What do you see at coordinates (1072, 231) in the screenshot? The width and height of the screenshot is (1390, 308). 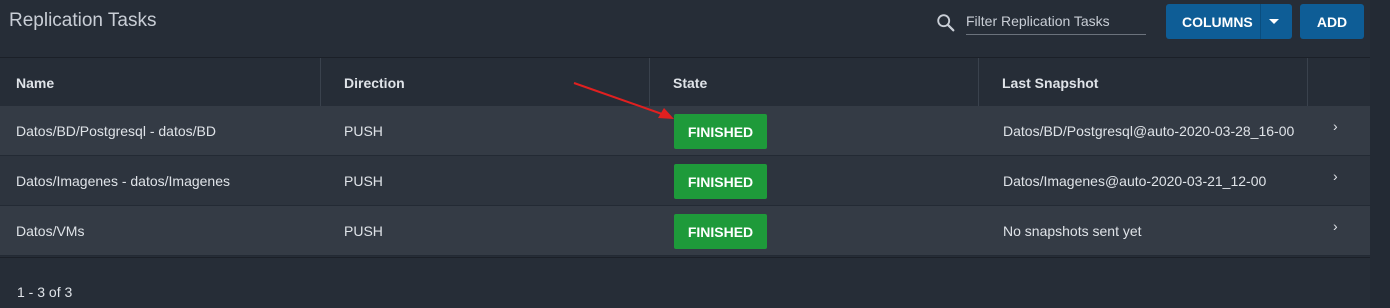 I see `cell-last-snapshot: No snapshots sent yet` at bounding box center [1072, 231].